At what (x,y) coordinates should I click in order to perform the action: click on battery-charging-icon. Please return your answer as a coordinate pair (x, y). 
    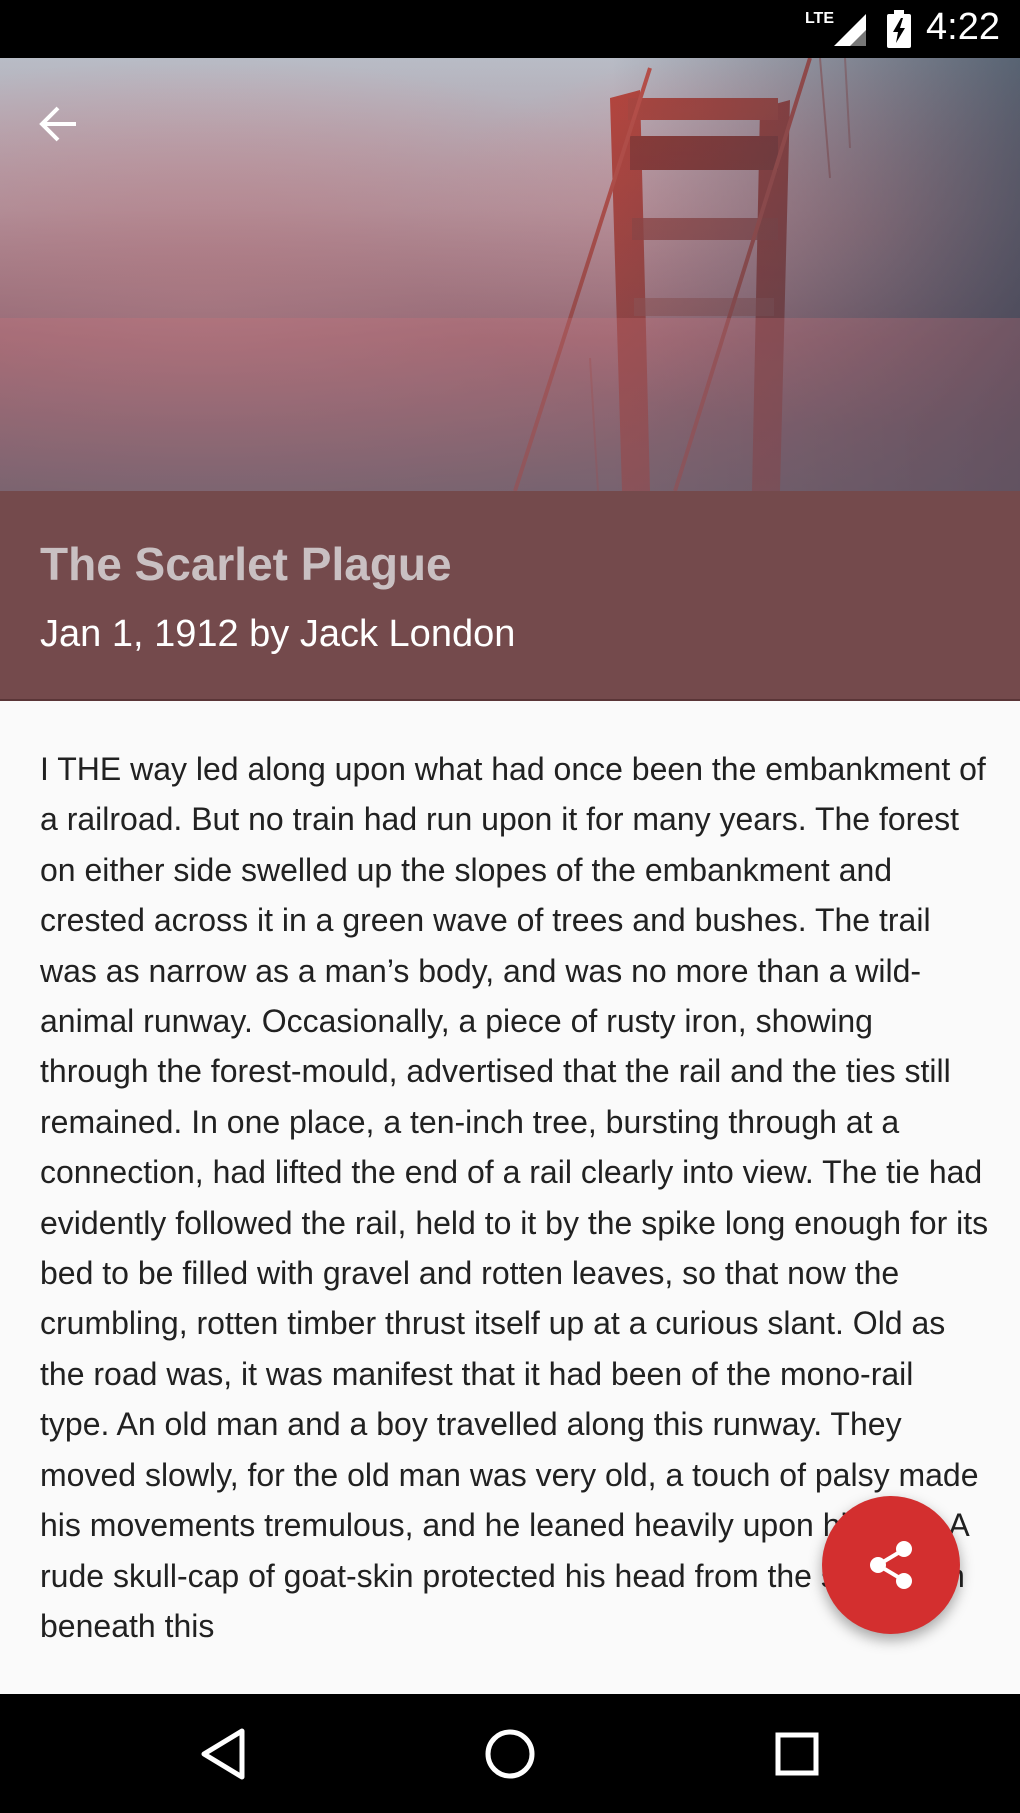
    Looking at the image, I should click on (899, 29).